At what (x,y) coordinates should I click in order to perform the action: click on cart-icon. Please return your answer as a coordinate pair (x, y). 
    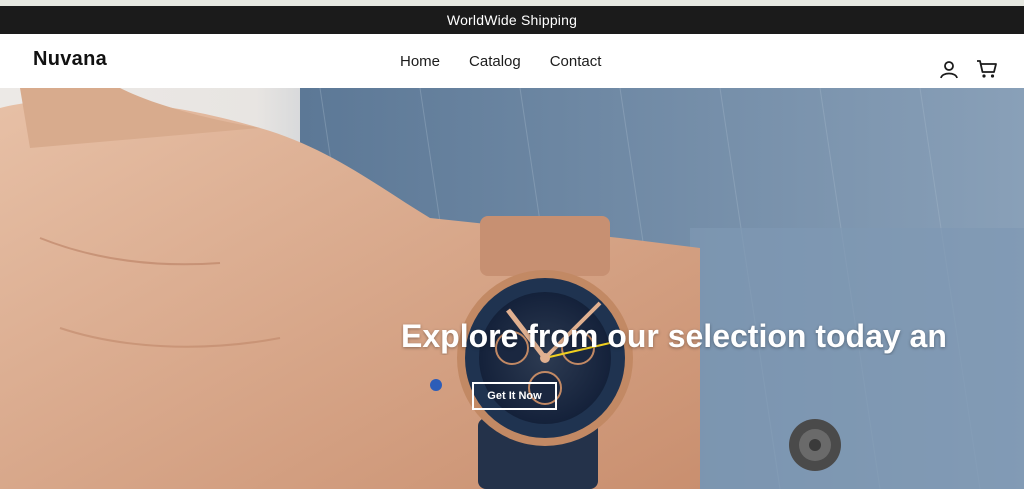
    Looking at the image, I should click on (987, 69).